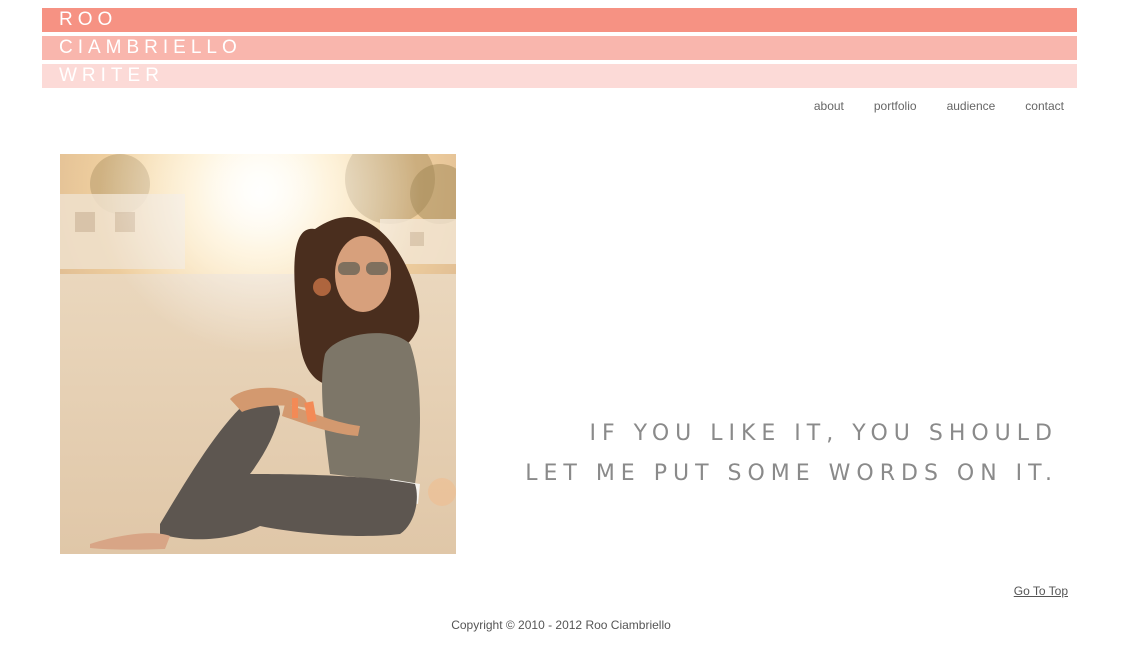 The height and width of the screenshot is (650, 1122). I want to click on header-name-last-bar: CIAMBRIELLO, so click(559, 48).